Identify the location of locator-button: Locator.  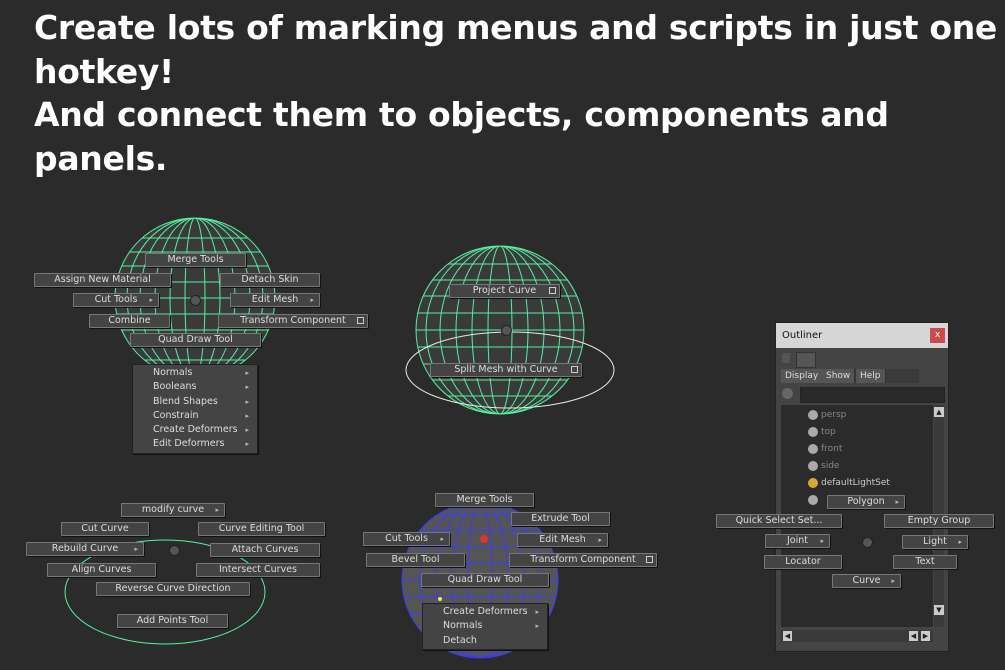
(803, 562).